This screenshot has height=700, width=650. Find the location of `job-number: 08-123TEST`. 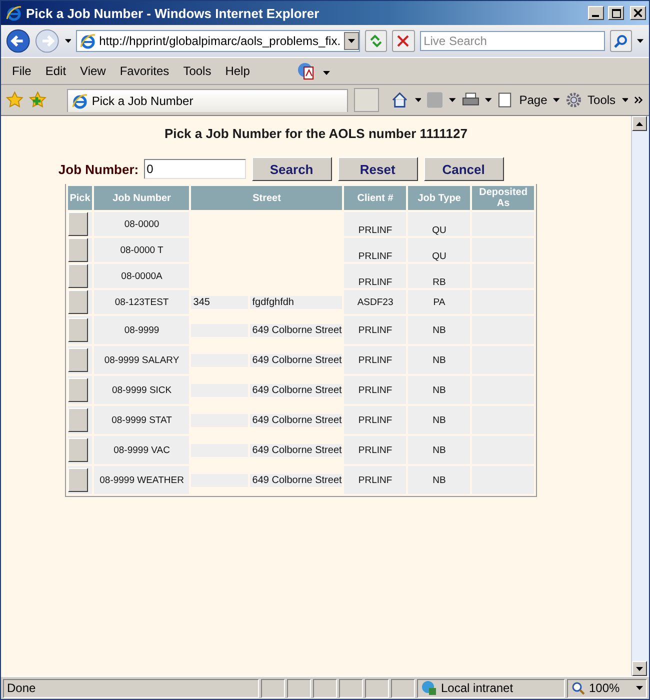

job-number: 08-123TEST is located at coordinates (141, 302).